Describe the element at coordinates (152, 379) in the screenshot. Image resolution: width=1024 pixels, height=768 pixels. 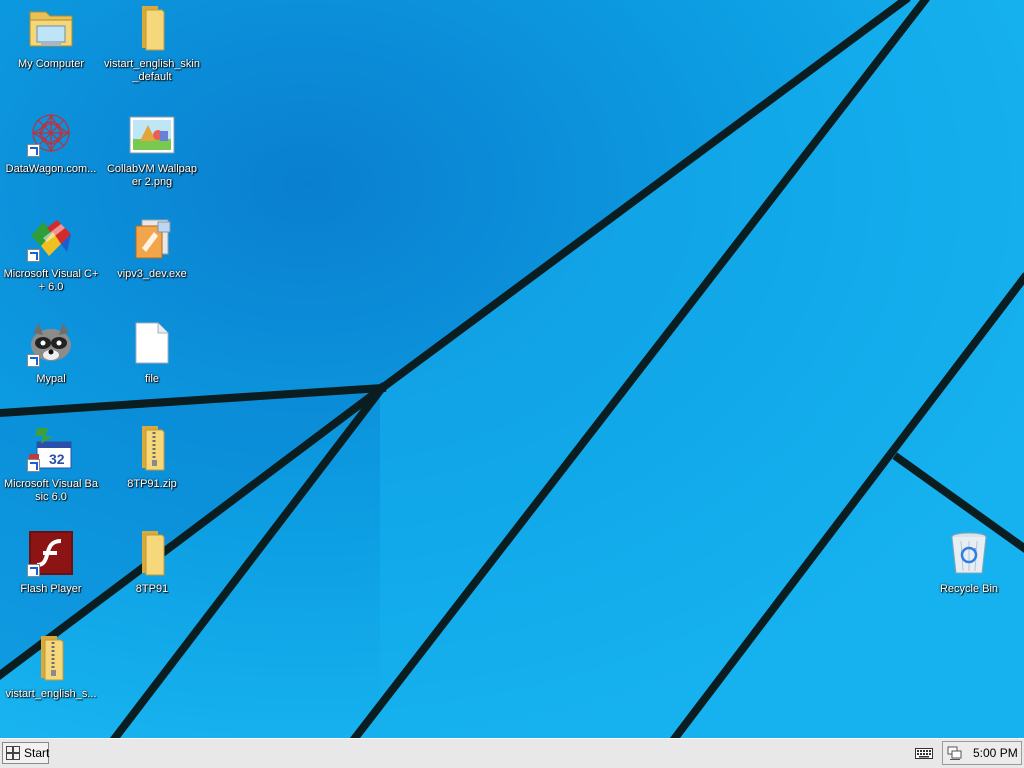
I see `desktop-icon-label: file` at that location.